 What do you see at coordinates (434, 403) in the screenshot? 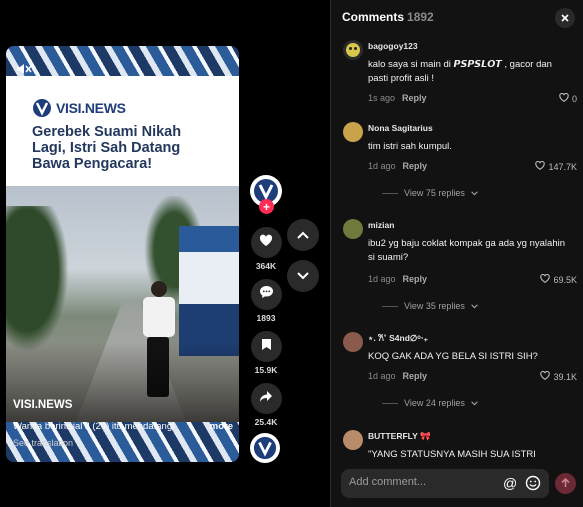
I see `view-replies-label: View 24 replies` at bounding box center [434, 403].